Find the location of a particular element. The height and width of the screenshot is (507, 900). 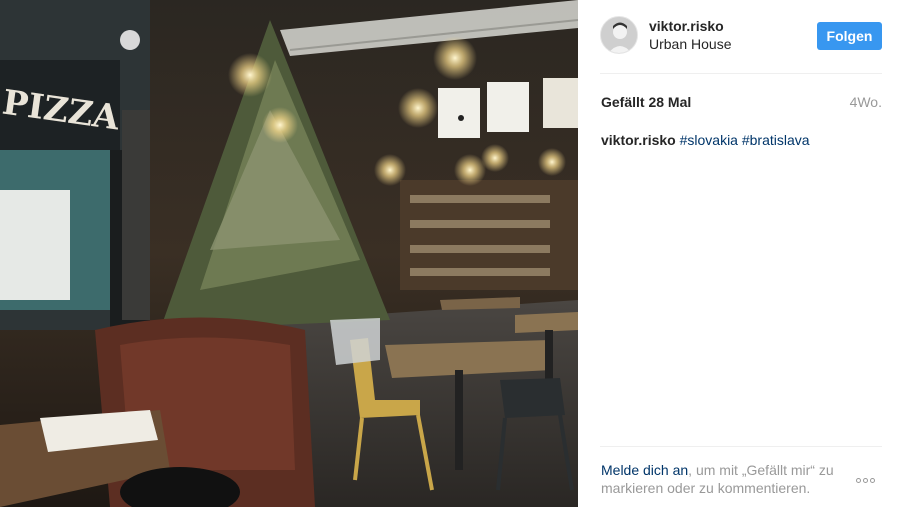

login-link: Melde dich an is located at coordinates (644, 470).